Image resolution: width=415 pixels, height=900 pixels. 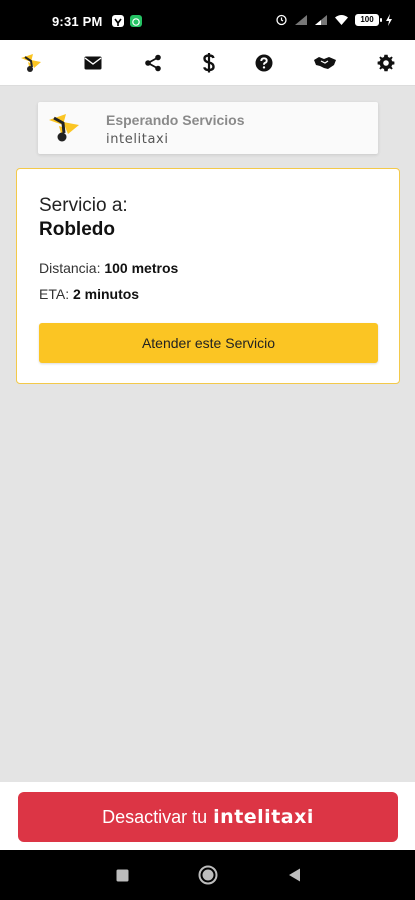 I want to click on battery-icon: 100, so click(x=368, y=19).